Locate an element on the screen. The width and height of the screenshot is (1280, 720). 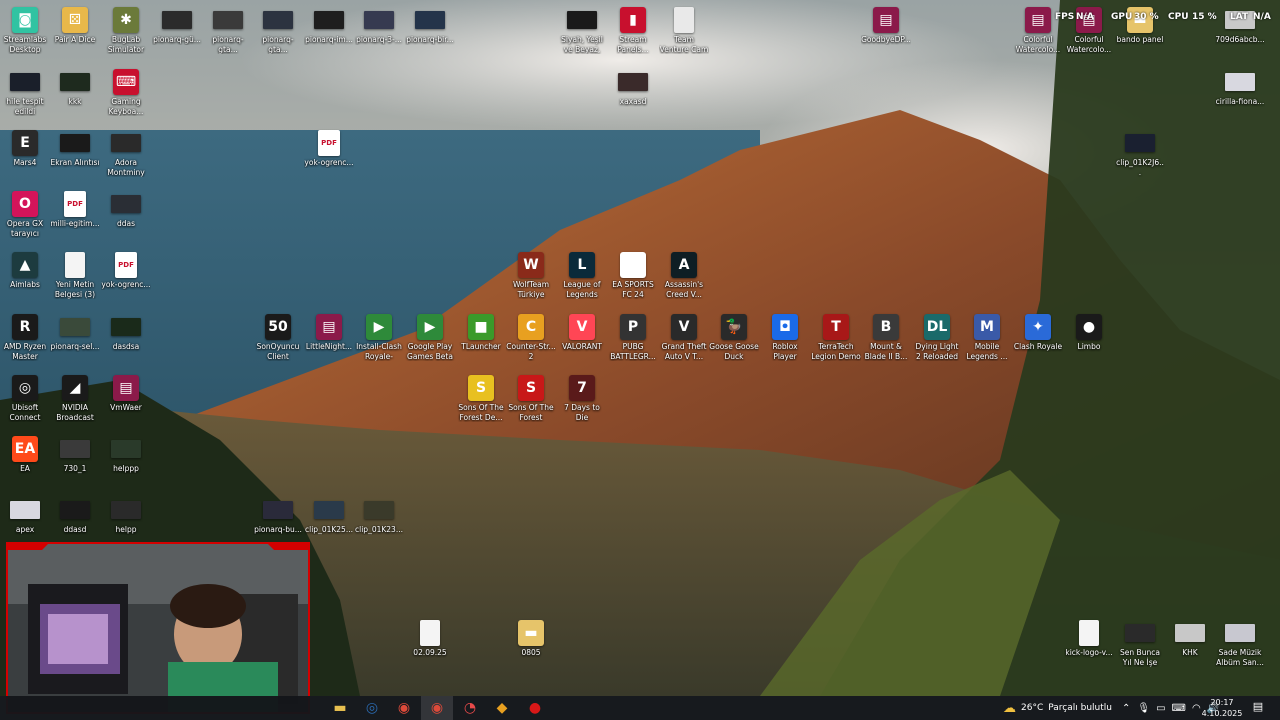
desktop-icon: E Mars4 is located at coordinates (25, 149).